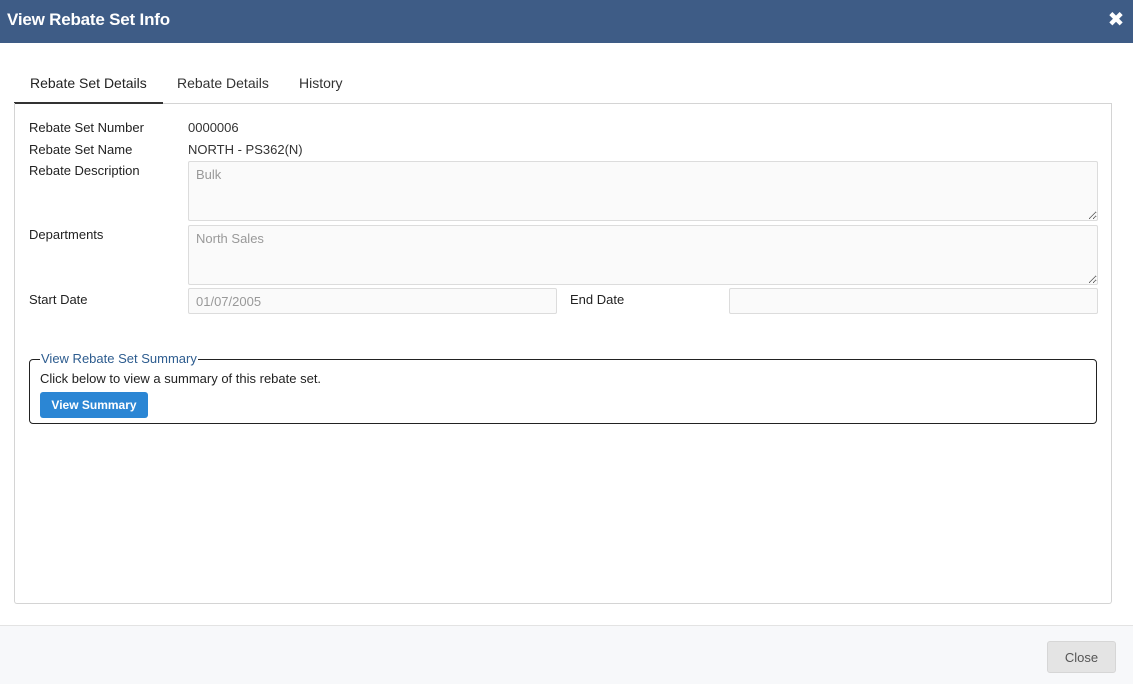 Image resolution: width=1133 pixels, height=684 pixels. What do you see at coordinates (119, 358) in the screenshot?
I see `summary-legend: View Rebate Set Summary` at bounding box center [119, 358].